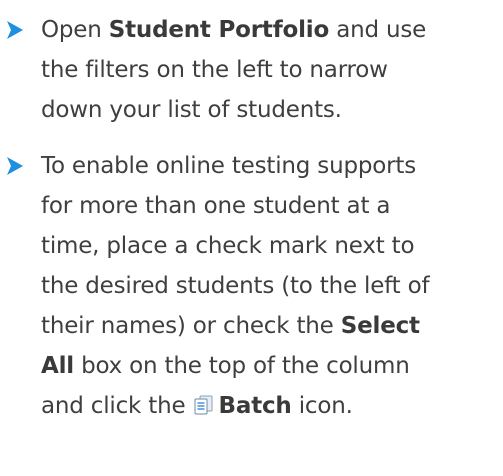 The image size is (503, 476). Describe the element at coordinates (204, 402) in the screenshot. I see `batch-icon` at that location.